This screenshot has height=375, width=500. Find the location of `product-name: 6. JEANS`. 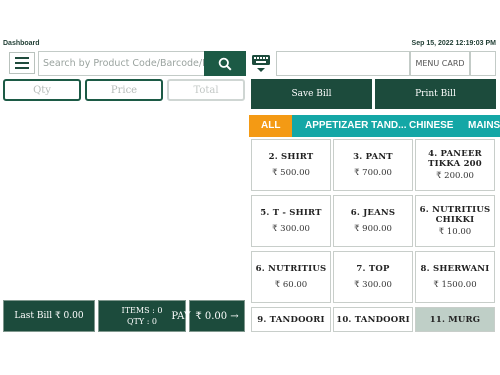

product-name: 6. JEANS is located at coordinates (373, 213).